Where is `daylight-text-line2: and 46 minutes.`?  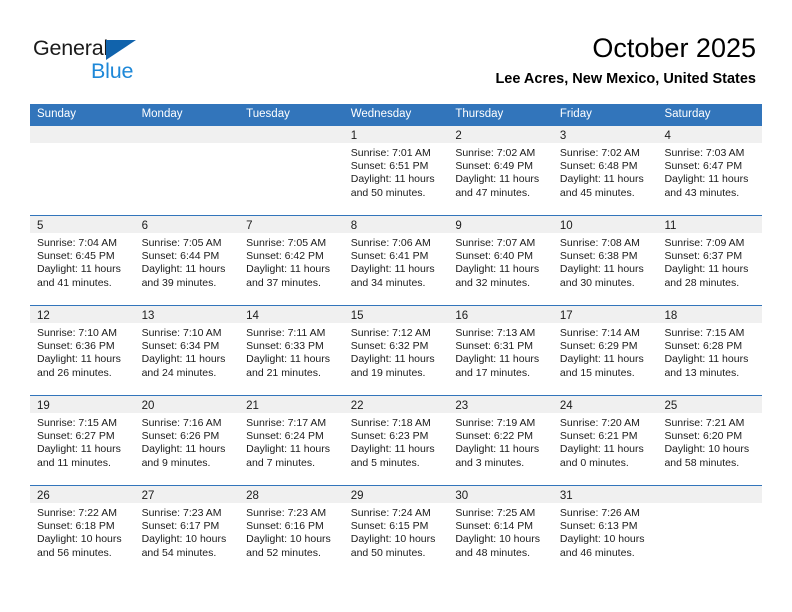 daylight-text-line2: and 46 minutes. is located at coordinates (597, 552).